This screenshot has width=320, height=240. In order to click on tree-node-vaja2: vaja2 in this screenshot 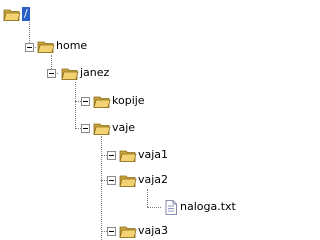, I will do `click(143, 180)`.